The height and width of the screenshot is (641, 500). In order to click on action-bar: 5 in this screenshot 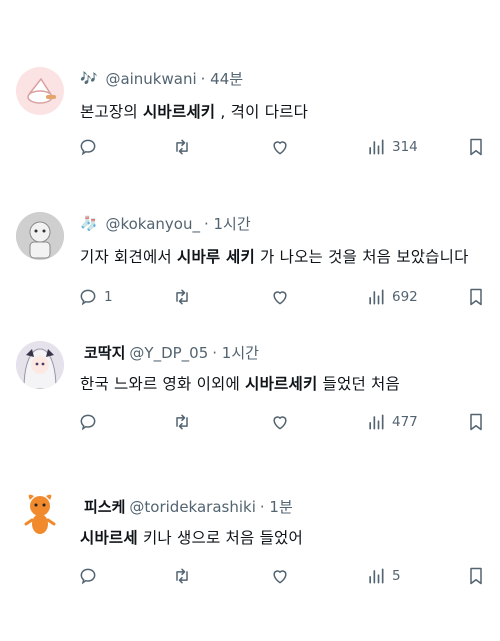, I will do `click(288, 576)`.